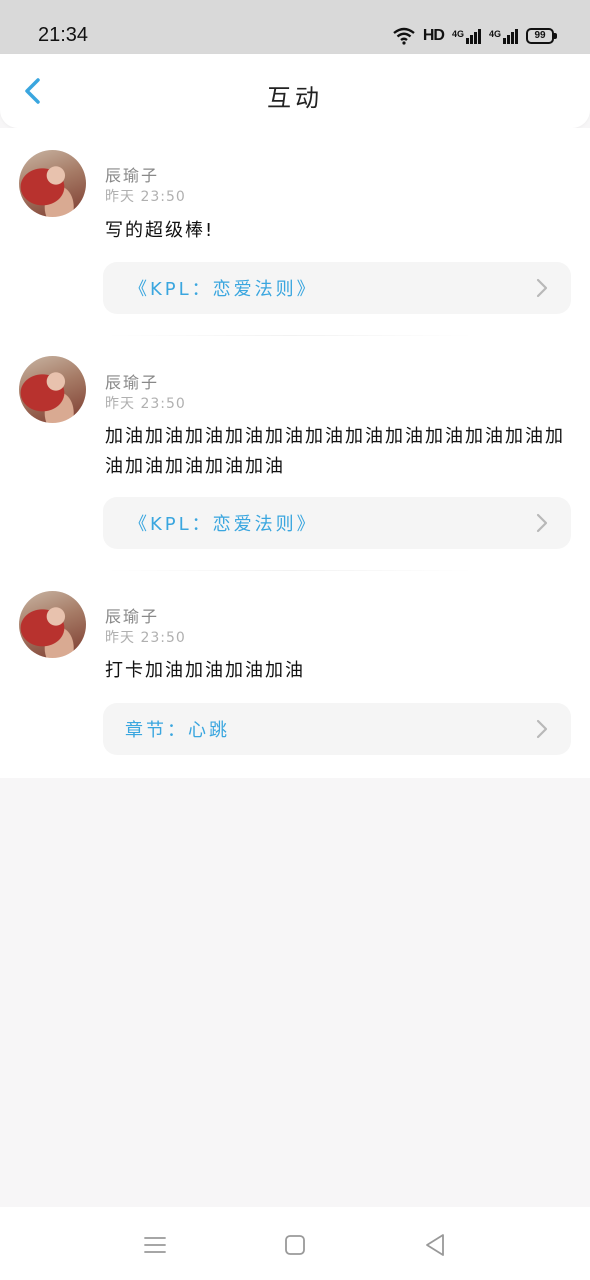 Image resolution: width=590 pixels, height=1280 pixels. I want to click on system-nav-bar, so click(295, 1243).